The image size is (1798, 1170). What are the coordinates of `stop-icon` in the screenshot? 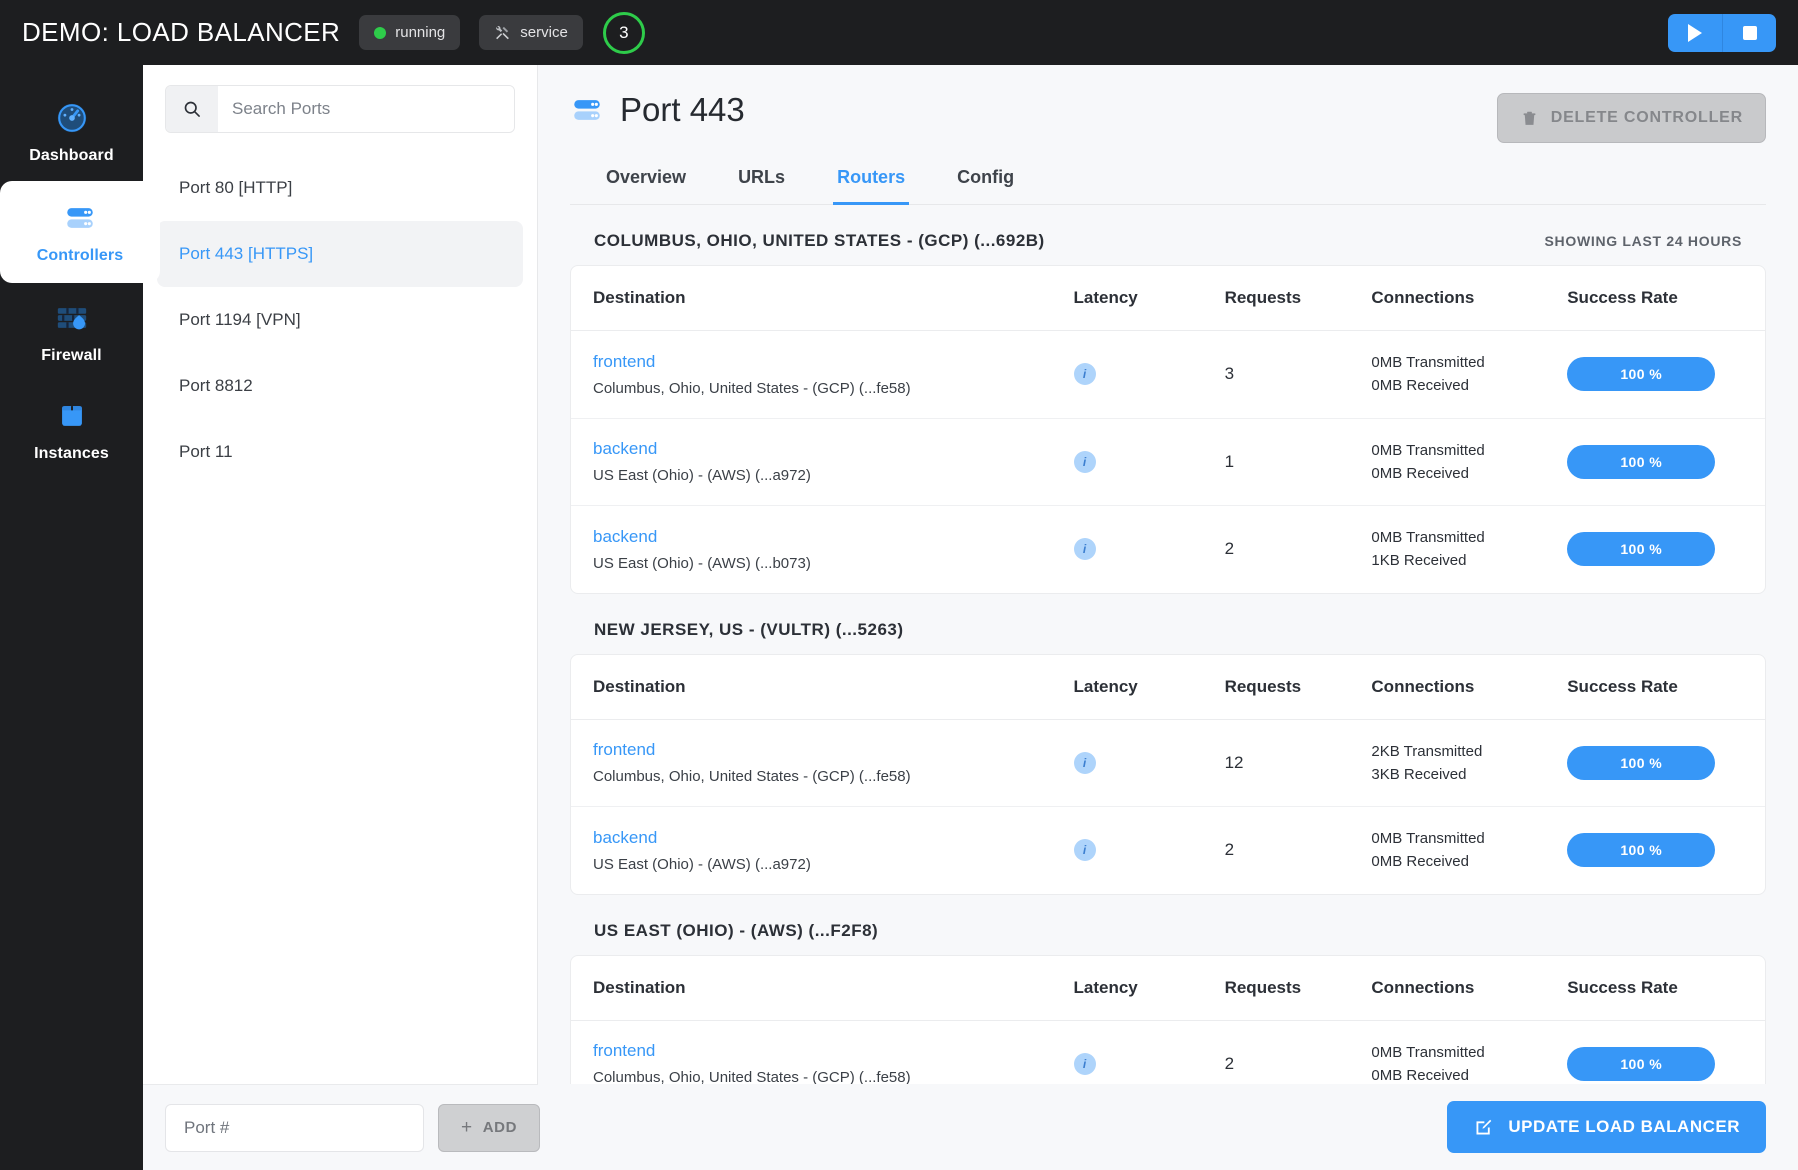 It's located at (1749, 32).